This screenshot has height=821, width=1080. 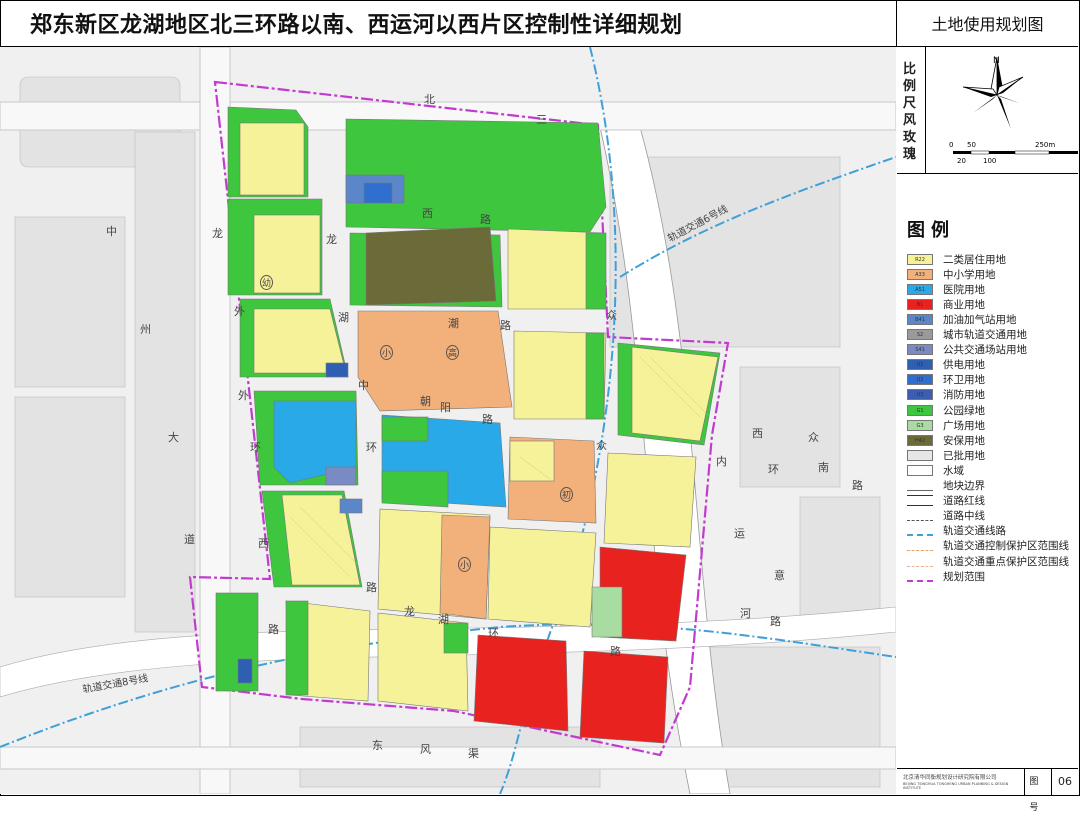 I want to click on legend-label: 供电用地, so click(x=964, y=365).